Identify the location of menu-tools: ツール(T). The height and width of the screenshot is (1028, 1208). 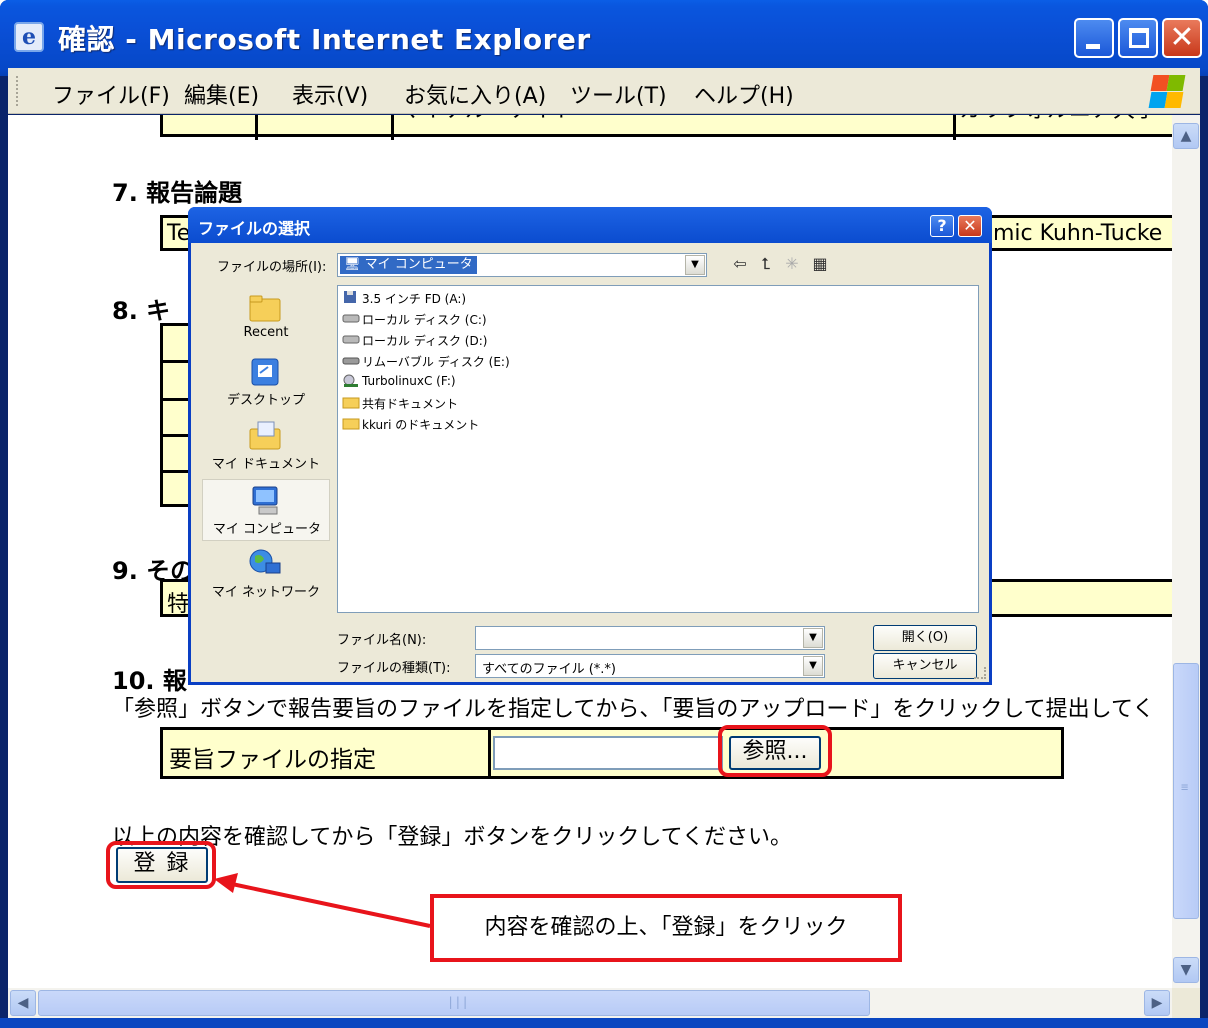
(618, 94).